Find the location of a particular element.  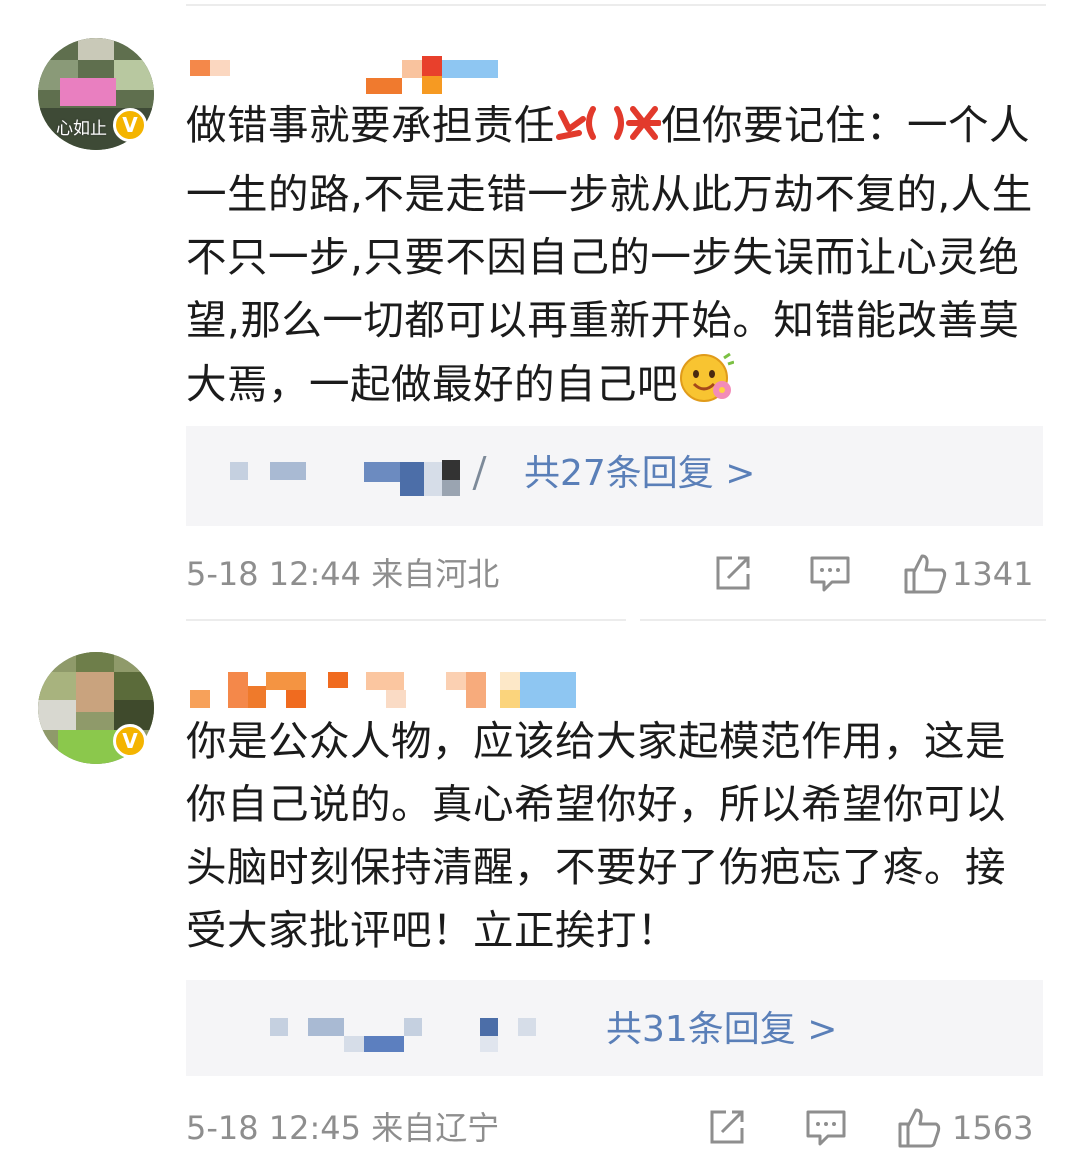

username-blurred is located at coordinates (390, 688).